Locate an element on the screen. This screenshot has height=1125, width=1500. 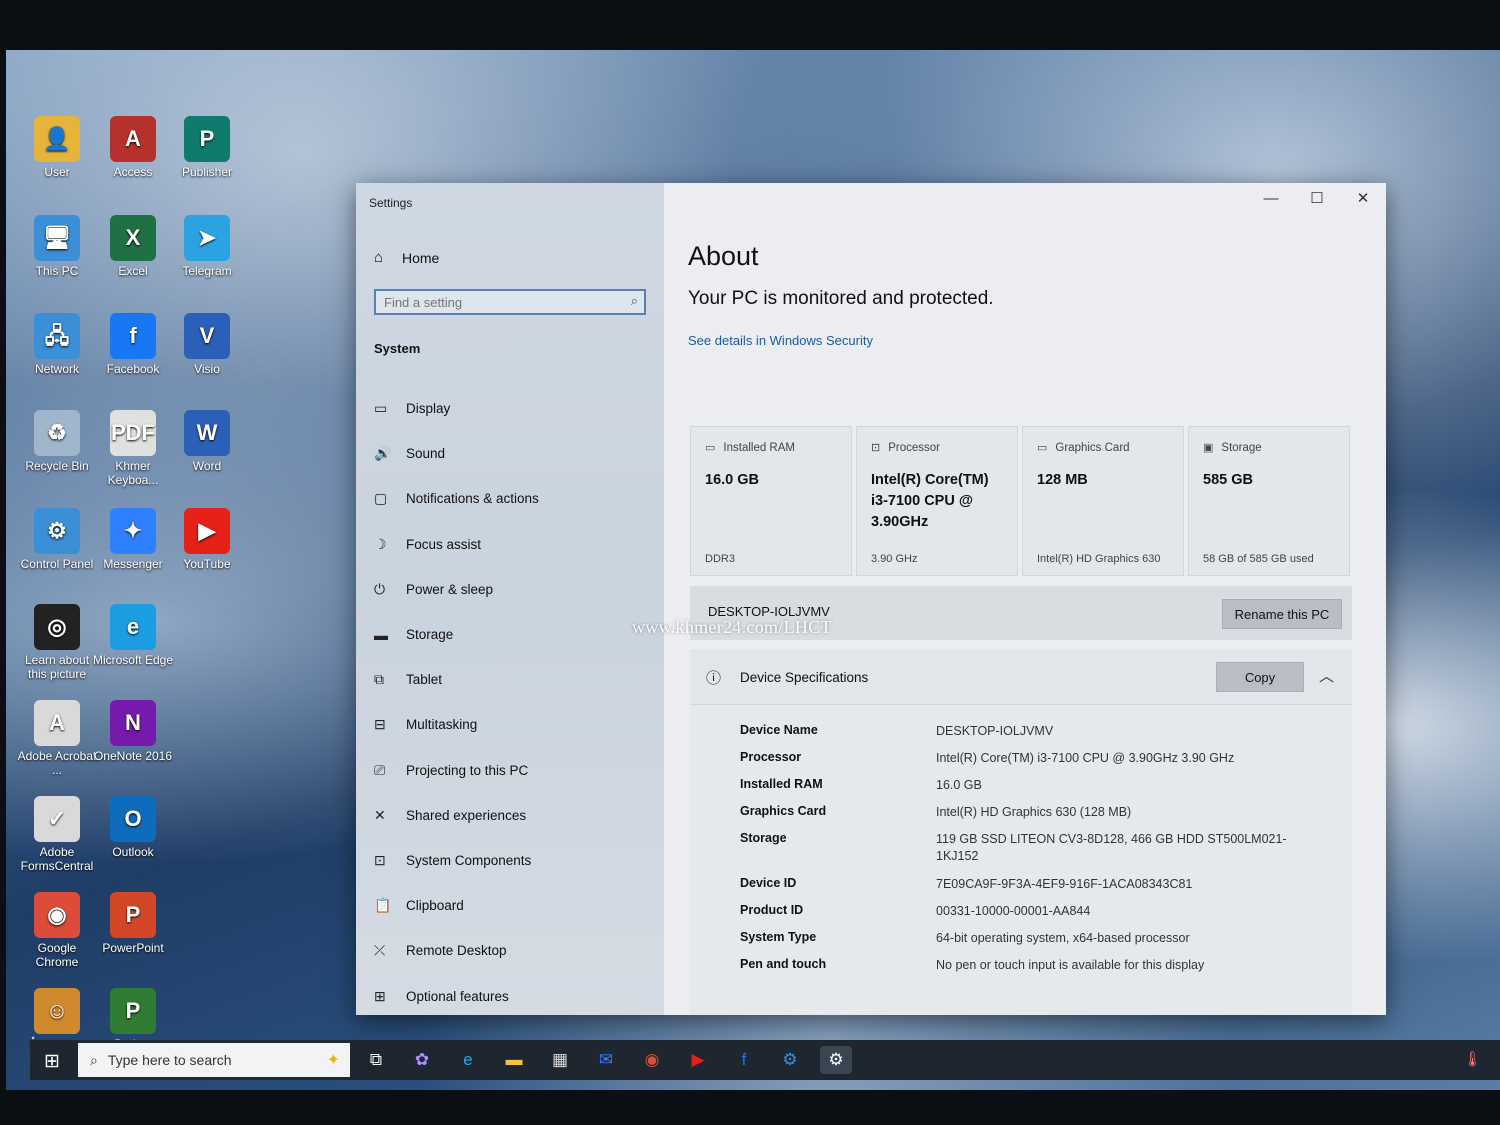
taskbar-settings-icon: ⚙ is located at coordinates (836, 1060).